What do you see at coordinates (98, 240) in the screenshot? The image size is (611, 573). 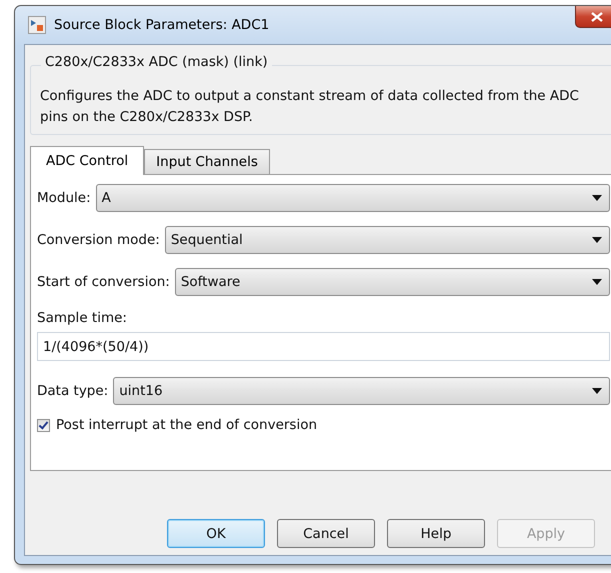 I see `field-label: Conversion mode:` at bounding box center [98, 240].